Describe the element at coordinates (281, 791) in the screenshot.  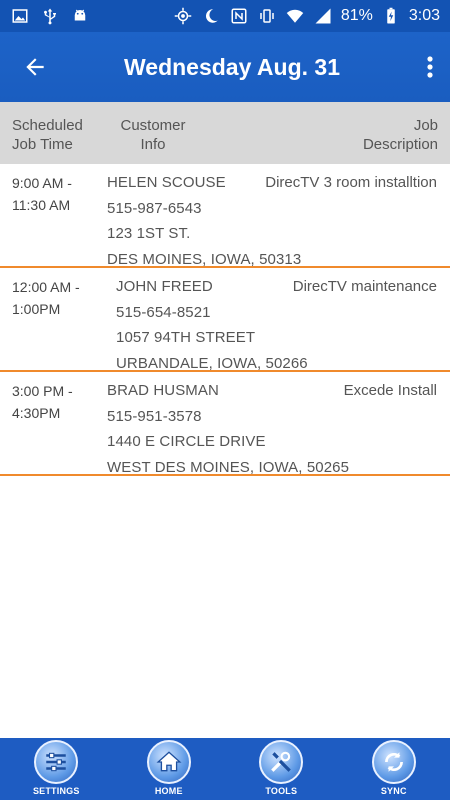
I see `nav-tools-label: TOOLS` at that location.